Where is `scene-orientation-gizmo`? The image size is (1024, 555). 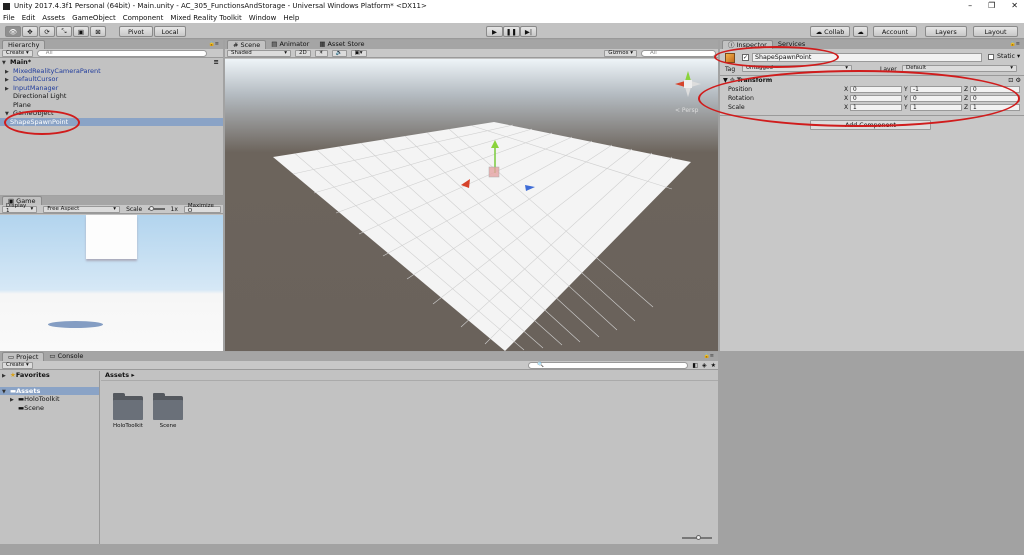
scene-orientation-gizmo is located at coordinates (688, 84).